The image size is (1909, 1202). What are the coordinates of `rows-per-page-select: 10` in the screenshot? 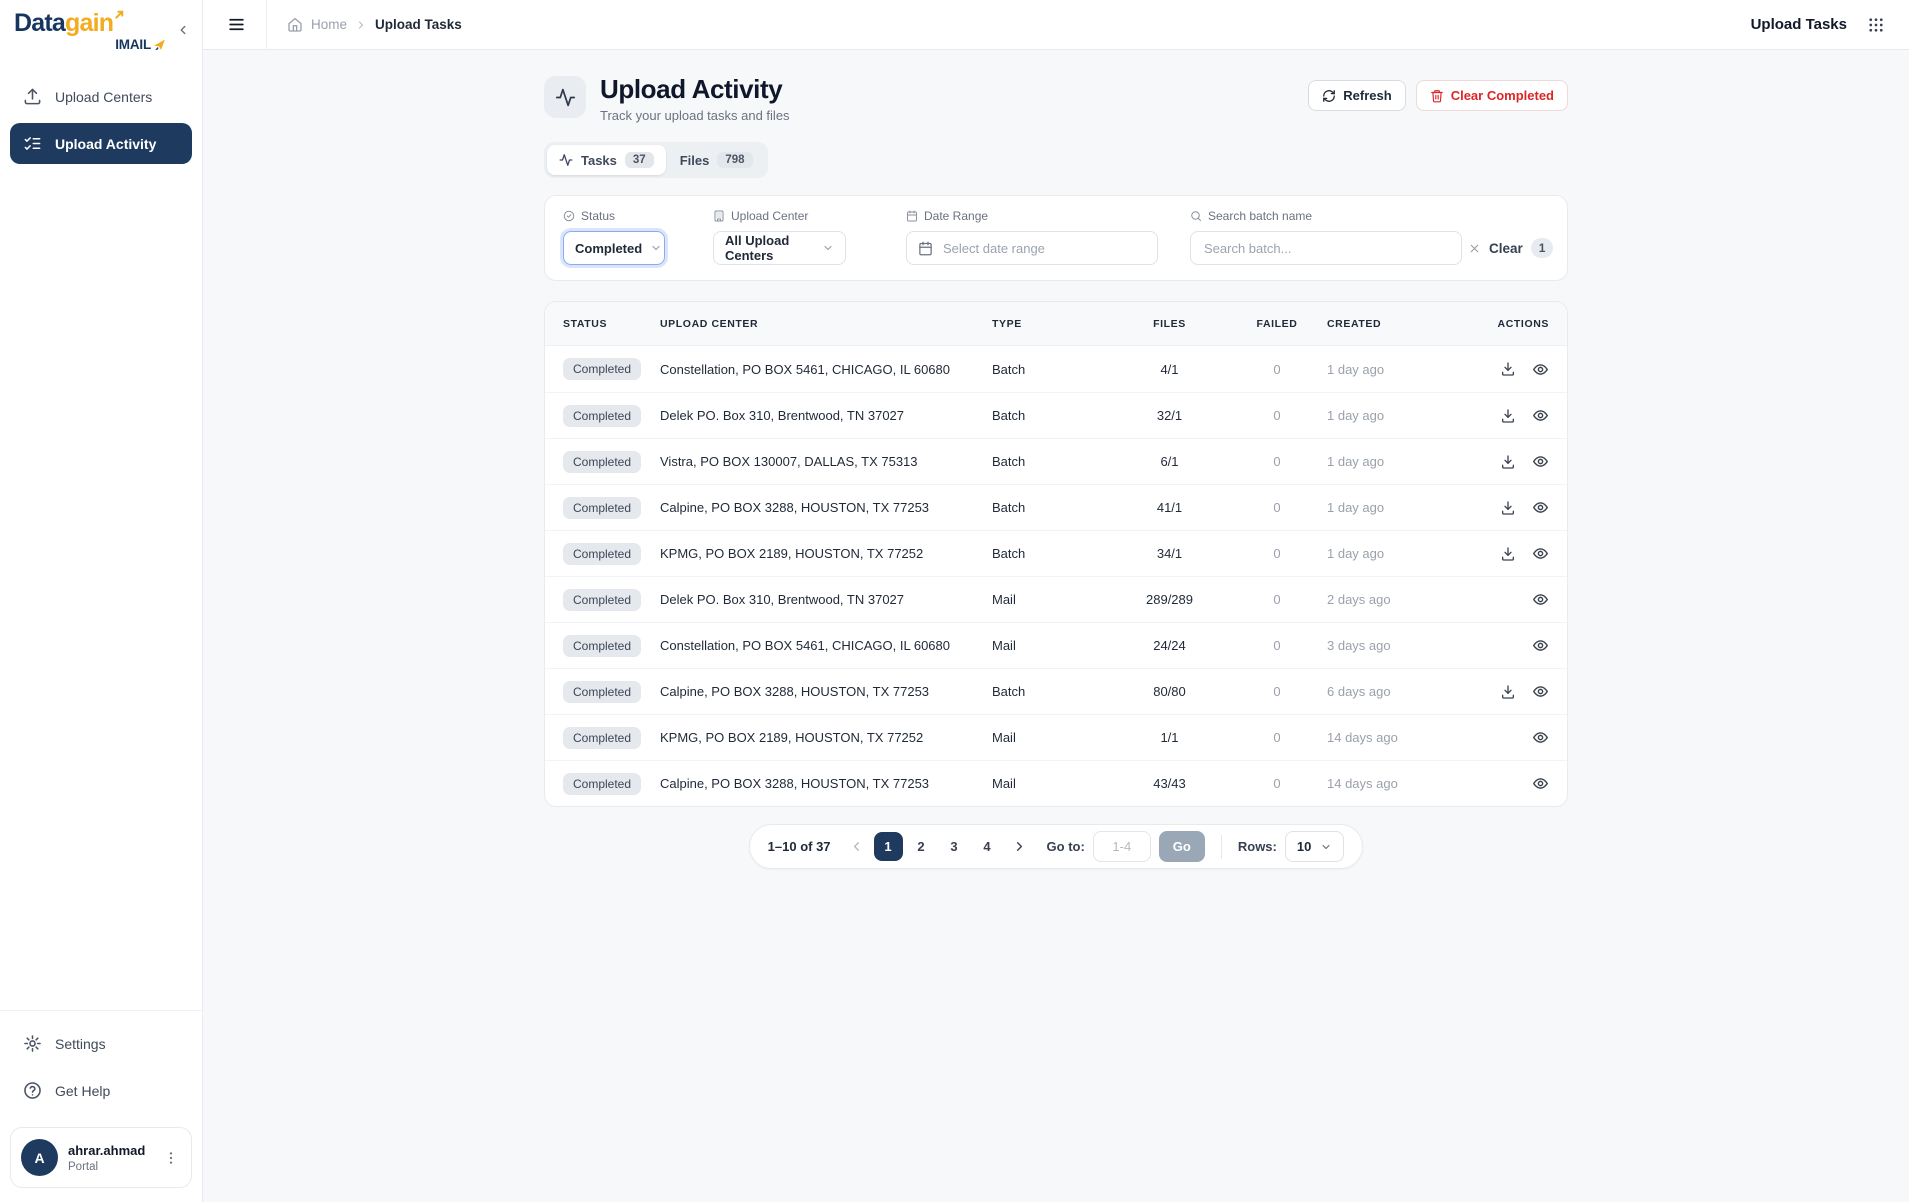 It's located at (1314, 847).